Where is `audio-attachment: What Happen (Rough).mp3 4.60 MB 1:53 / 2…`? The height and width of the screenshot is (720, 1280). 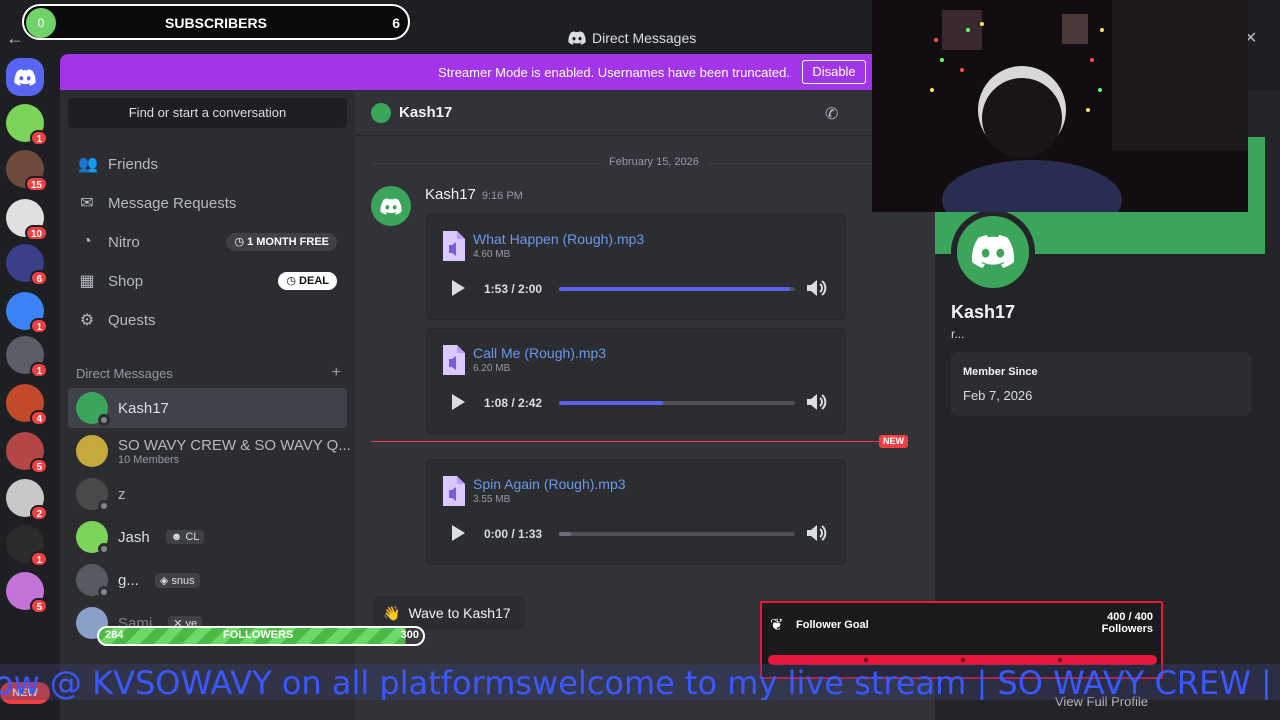
audio-attachment: What Happen (Rough).mp3 4.60 MB 1:53 / 2… is located at coordinates (636, 267).